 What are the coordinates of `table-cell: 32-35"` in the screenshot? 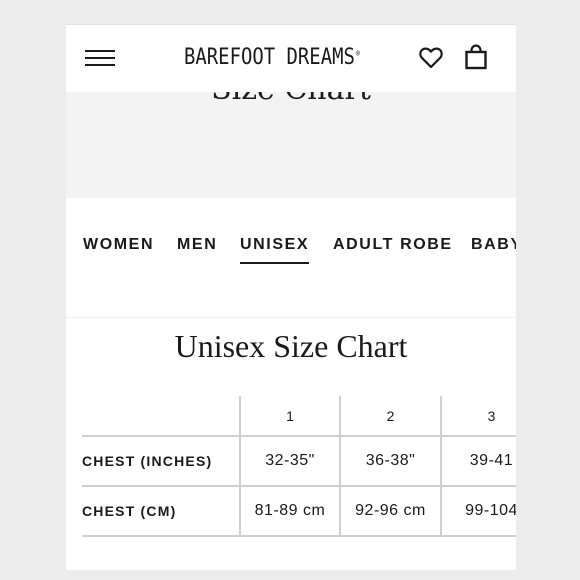 It's located at (289, 461).